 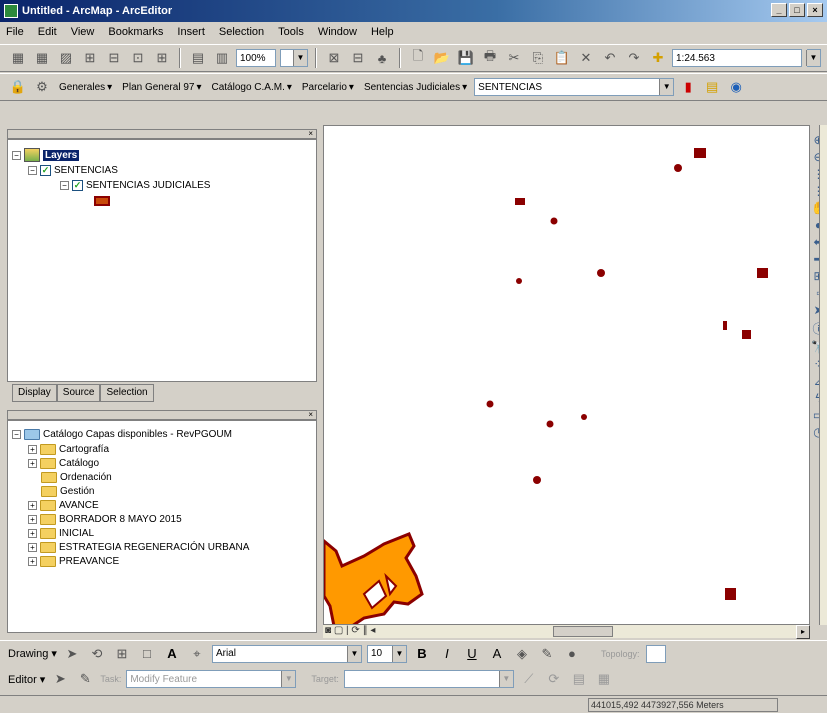 What do you see at coordinates (198, 58) in the screenshot?
I see `print-preview-icon: ▤` at bounding box center [198, 58].